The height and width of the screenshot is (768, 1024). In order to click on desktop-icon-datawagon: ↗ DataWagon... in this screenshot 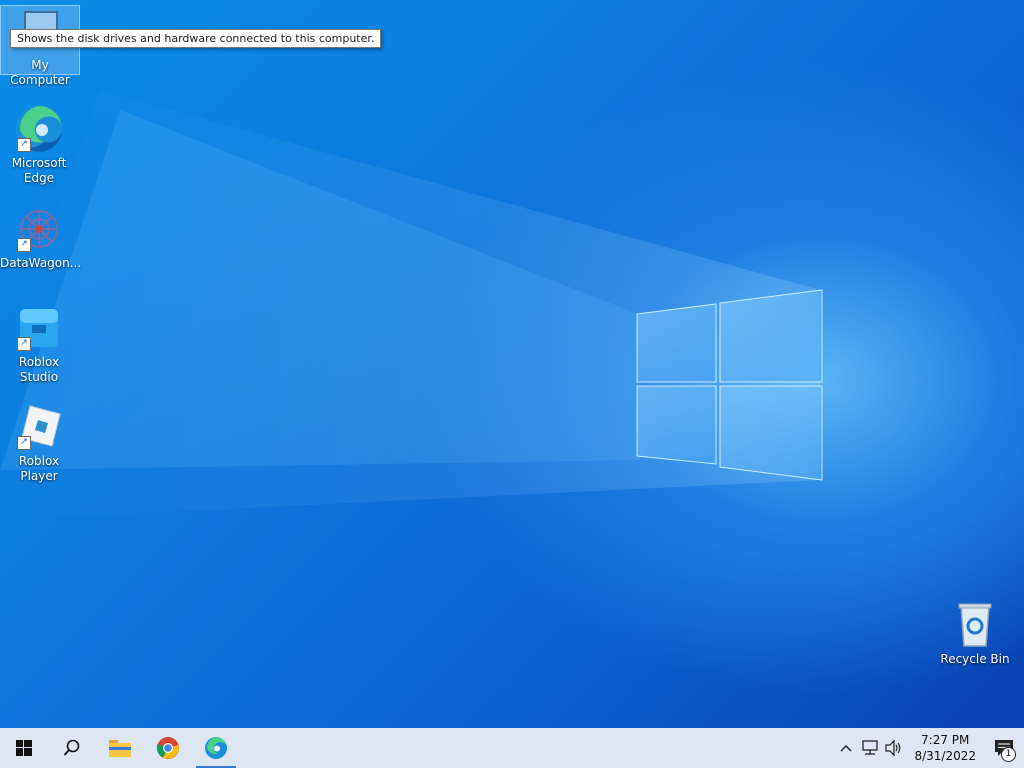, I will do `click(41, 237)`.